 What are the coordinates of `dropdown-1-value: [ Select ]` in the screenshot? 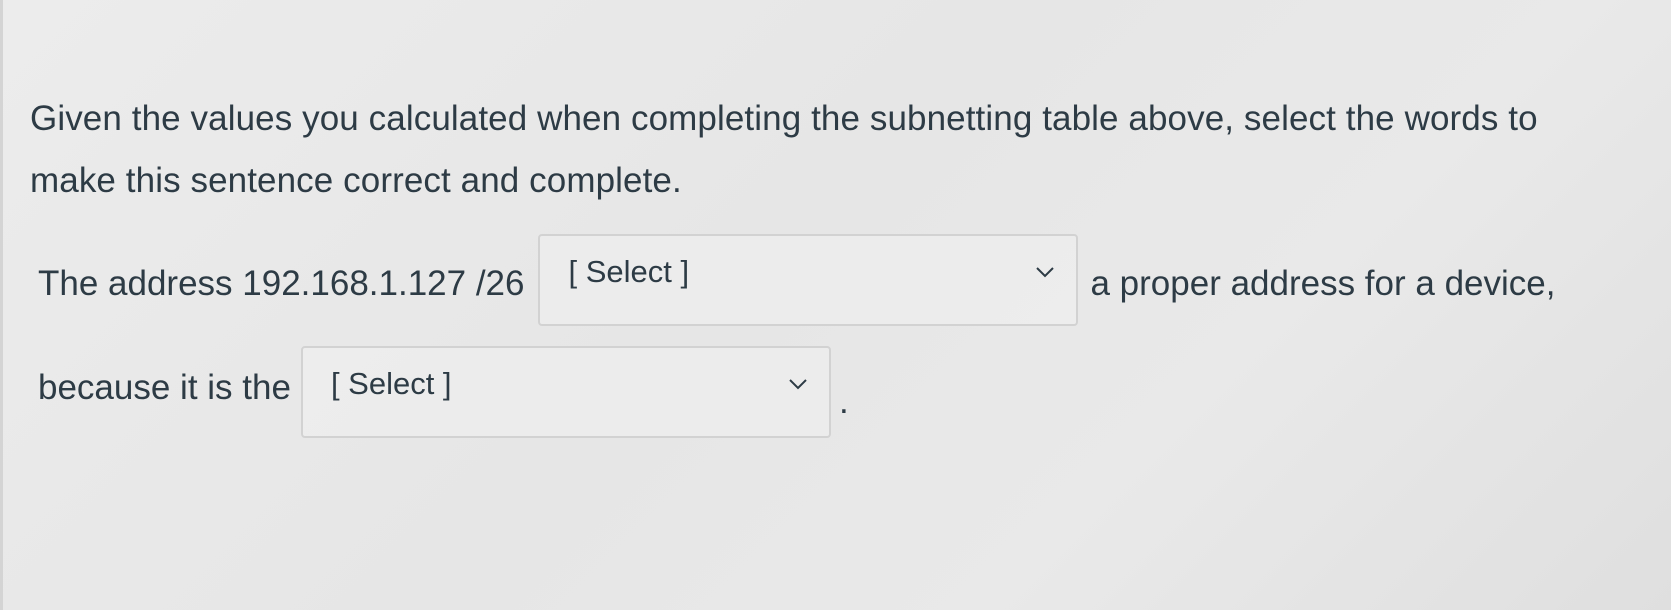 It's located at (629, 271).